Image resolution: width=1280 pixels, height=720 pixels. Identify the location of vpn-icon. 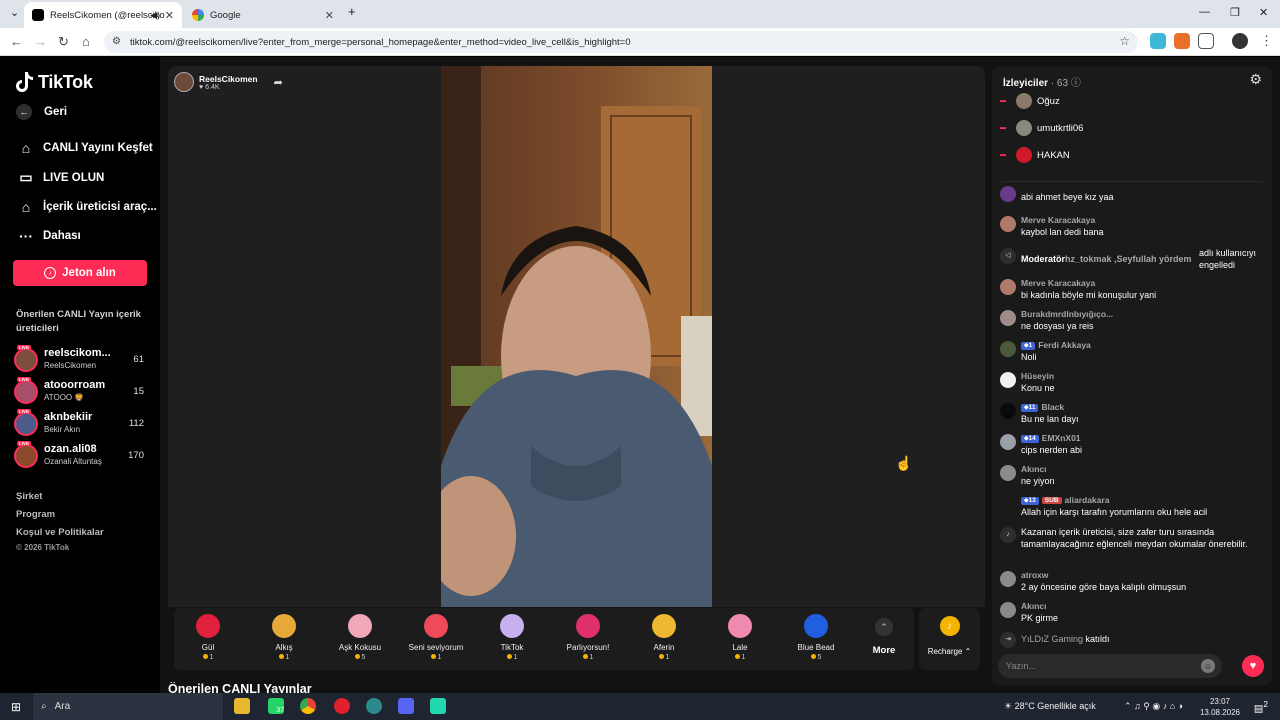
(374, 706).